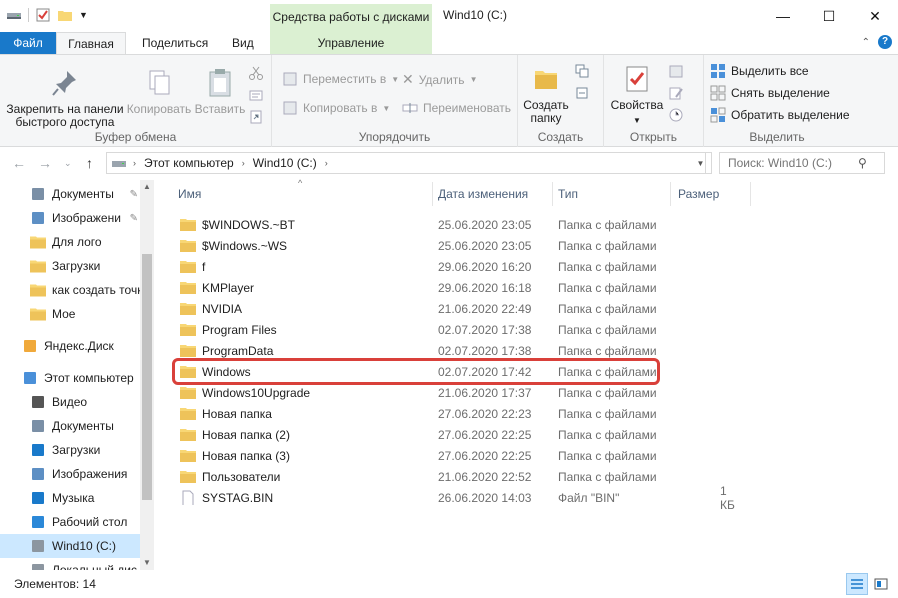 The height and width of the screenshot is (598, 898). Describe the element at coordinates (83, 194) in the screenshot. I see `nav-item-label: Документы` at that location.